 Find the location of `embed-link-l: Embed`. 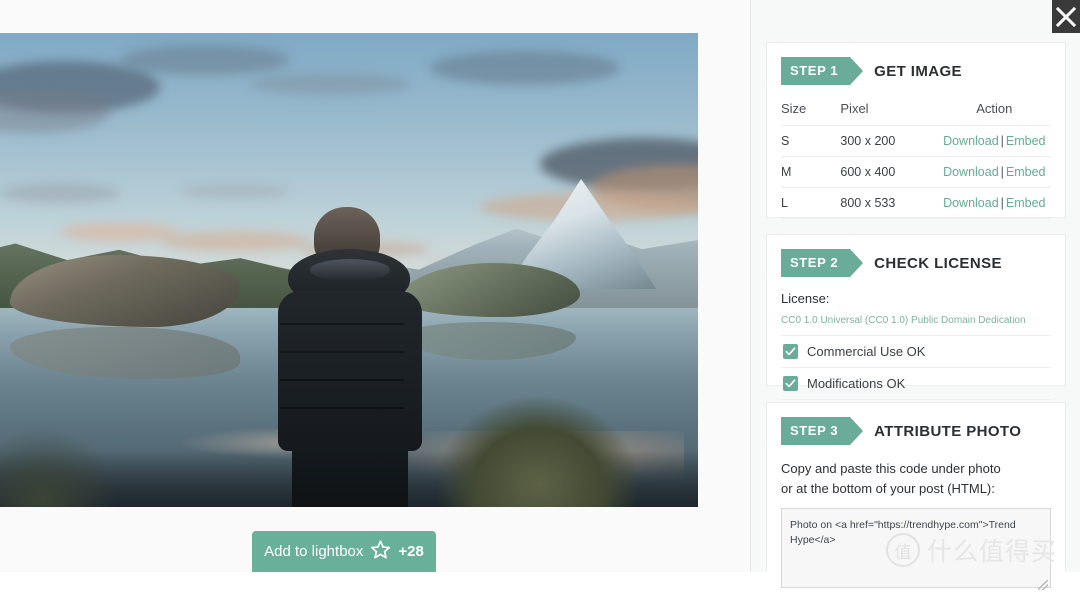

embed-link-l: Embed is located at coordinates (1026, 203).